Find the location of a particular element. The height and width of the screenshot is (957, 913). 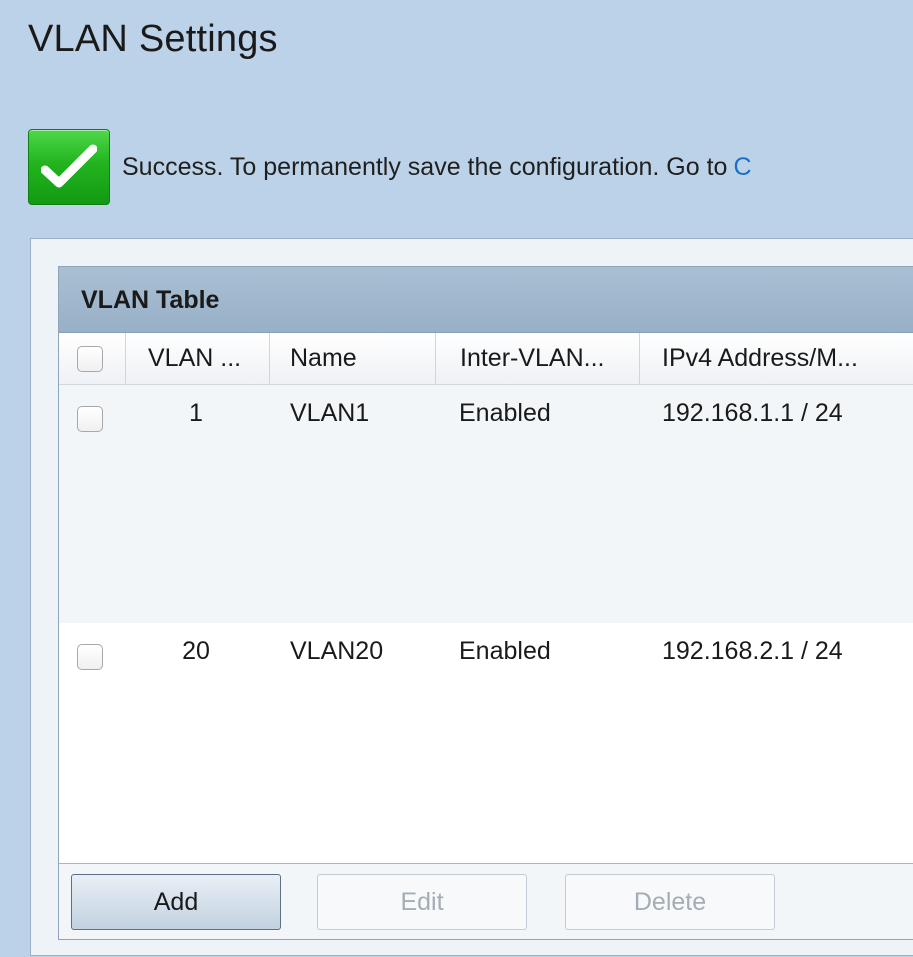

cell-vlan-name: VLAN20 is located at coordinates (337, 650).